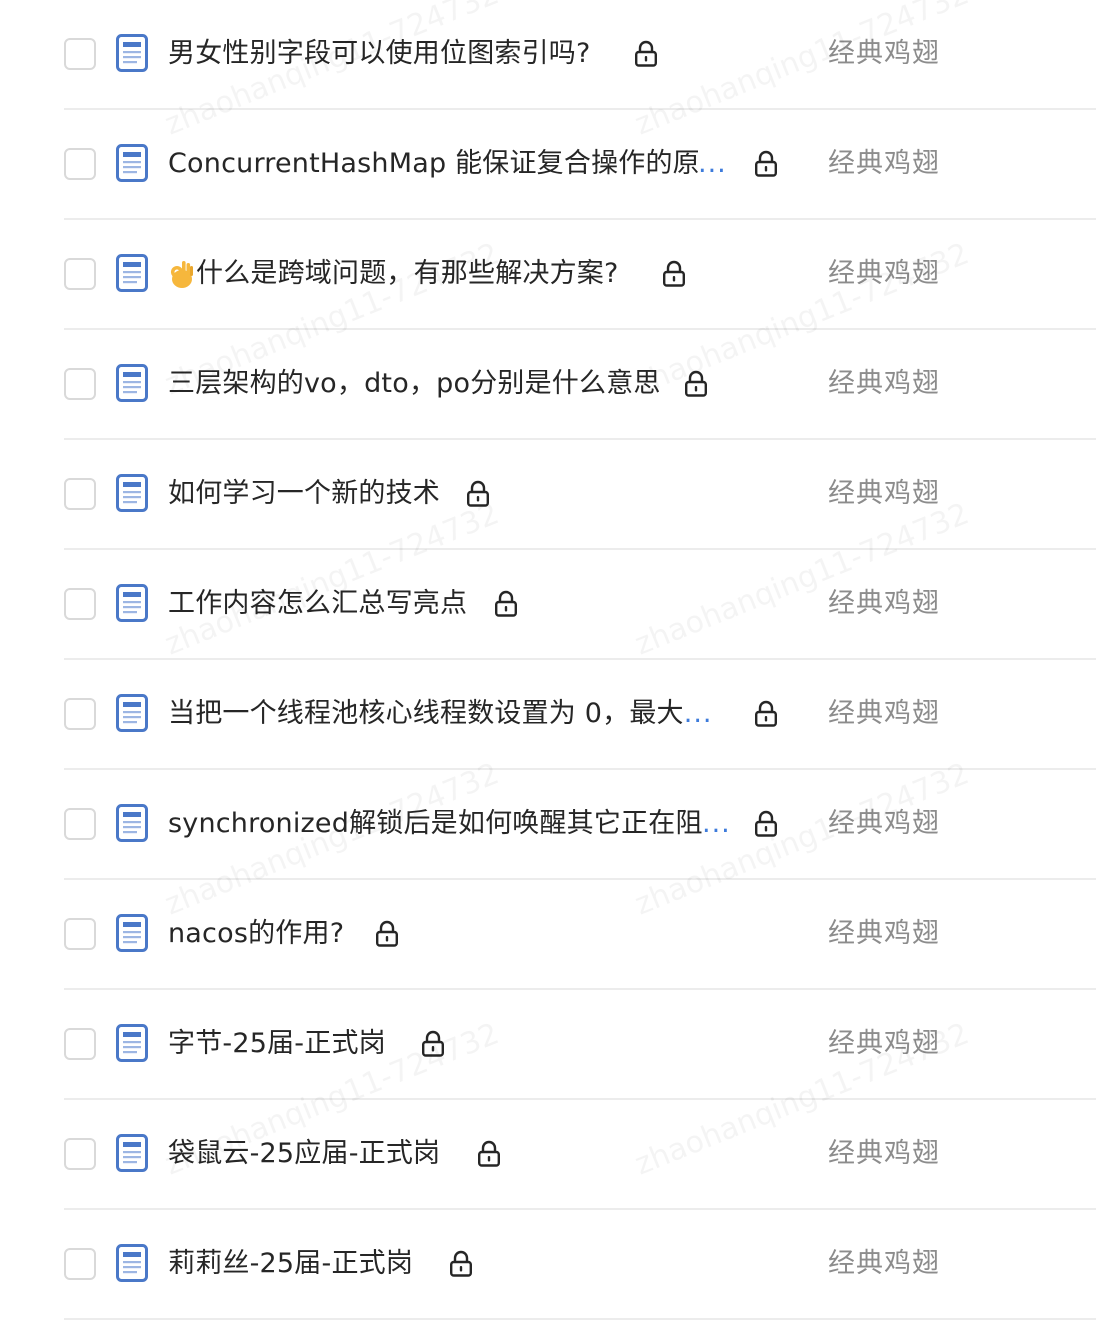  Describe the element at coordinates (548, 495) in the screenshot. I see `list-item: 如何学习一个新的技术 经典鸡翅` at that location.